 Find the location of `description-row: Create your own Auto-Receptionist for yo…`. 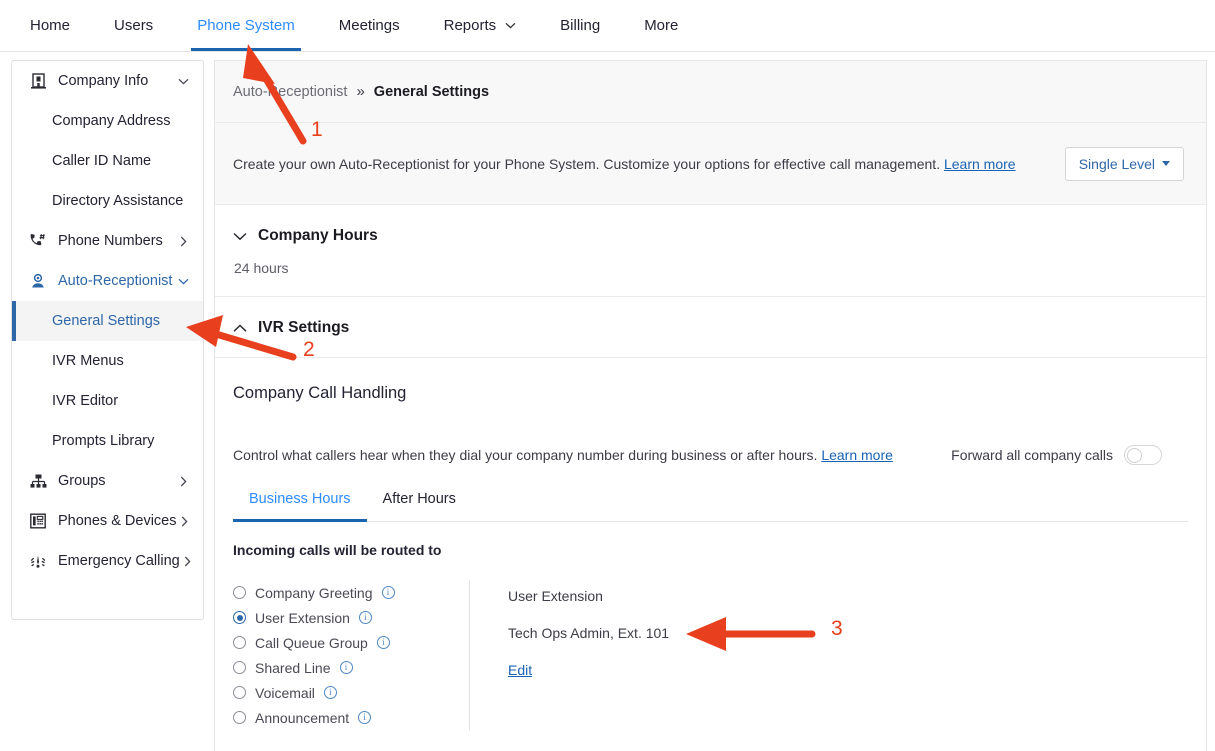

description-row: Create your own Auto-Receptionist for yo… is located at coordinates (710, 164).